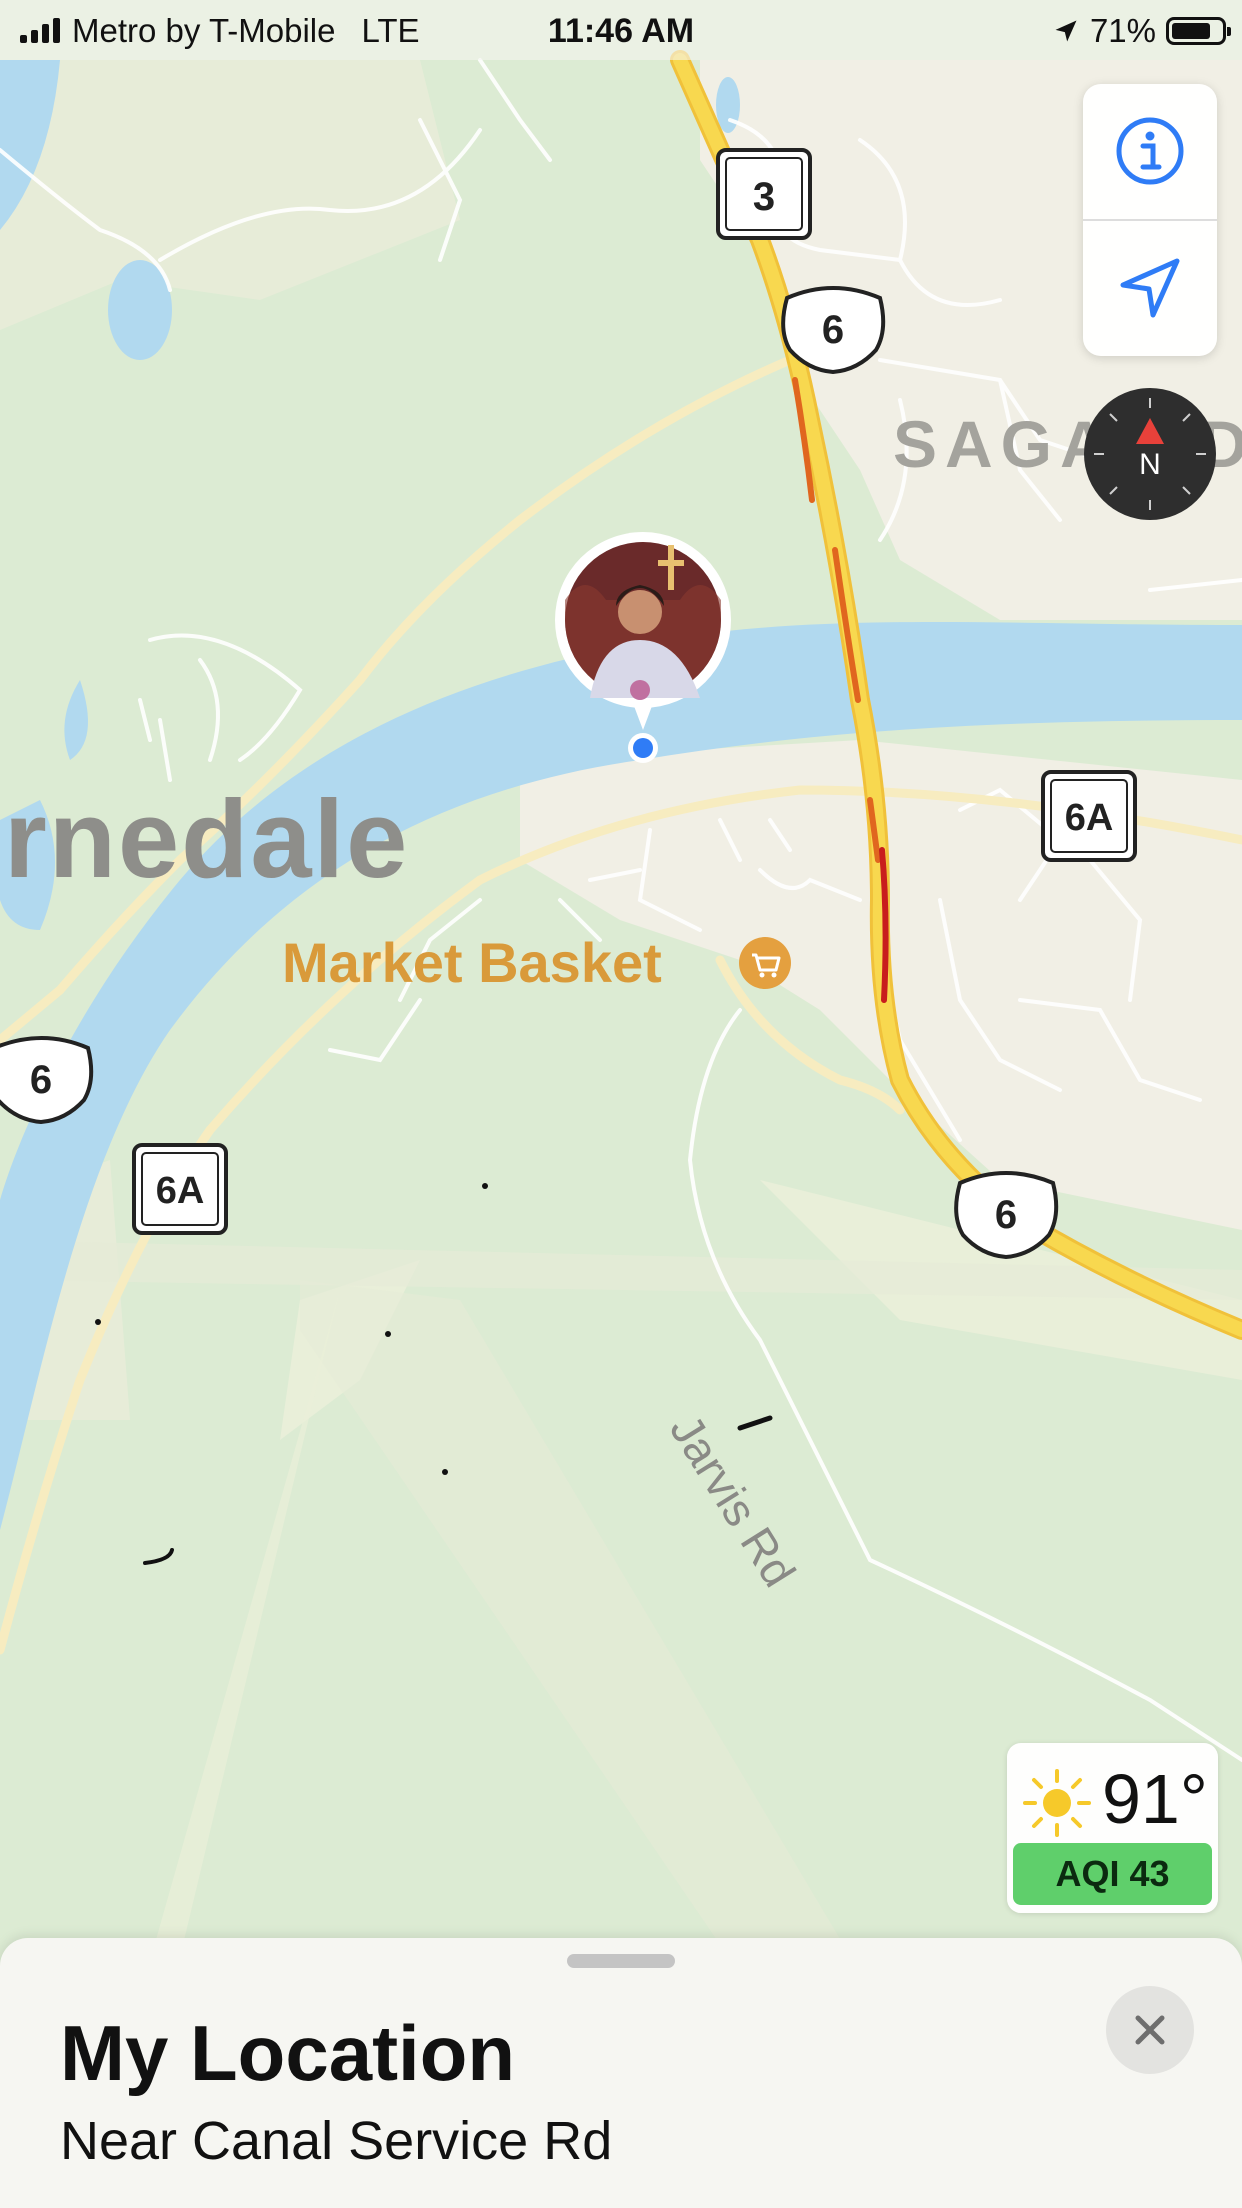 The height and width of the screenshot is (2208, 1242). I want to click on market-basket-pin, so click(765, 963).